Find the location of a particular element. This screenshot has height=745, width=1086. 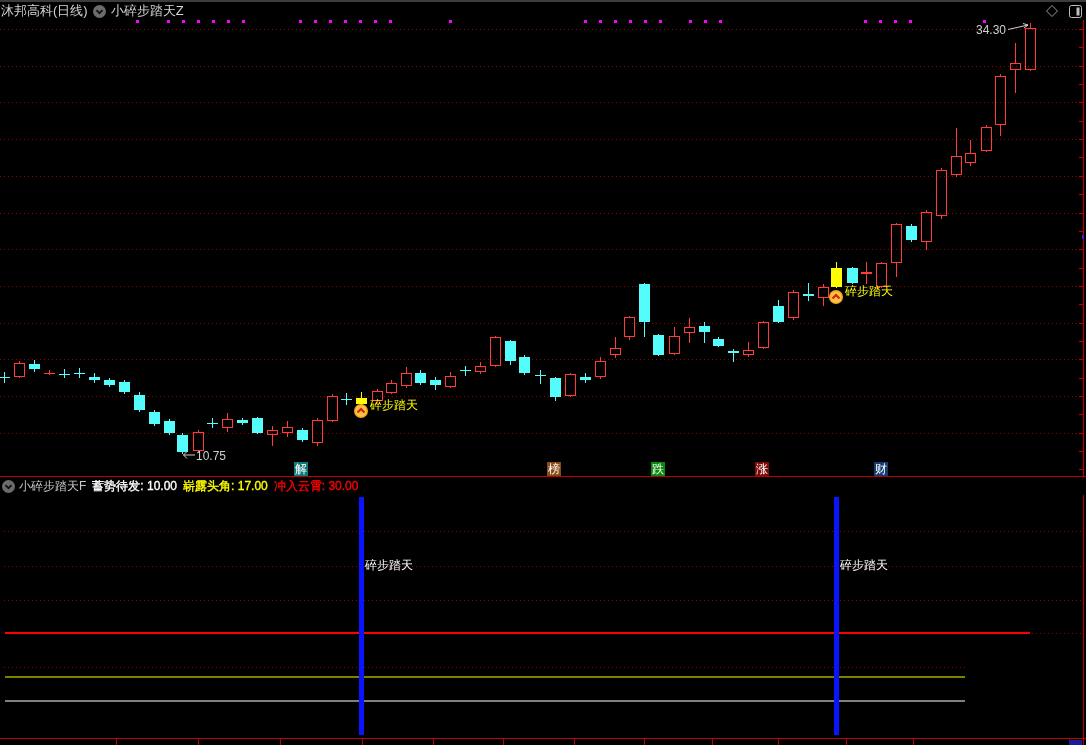

indicator-name: 小碎步踏天Z is located at coordinates (147, 11).